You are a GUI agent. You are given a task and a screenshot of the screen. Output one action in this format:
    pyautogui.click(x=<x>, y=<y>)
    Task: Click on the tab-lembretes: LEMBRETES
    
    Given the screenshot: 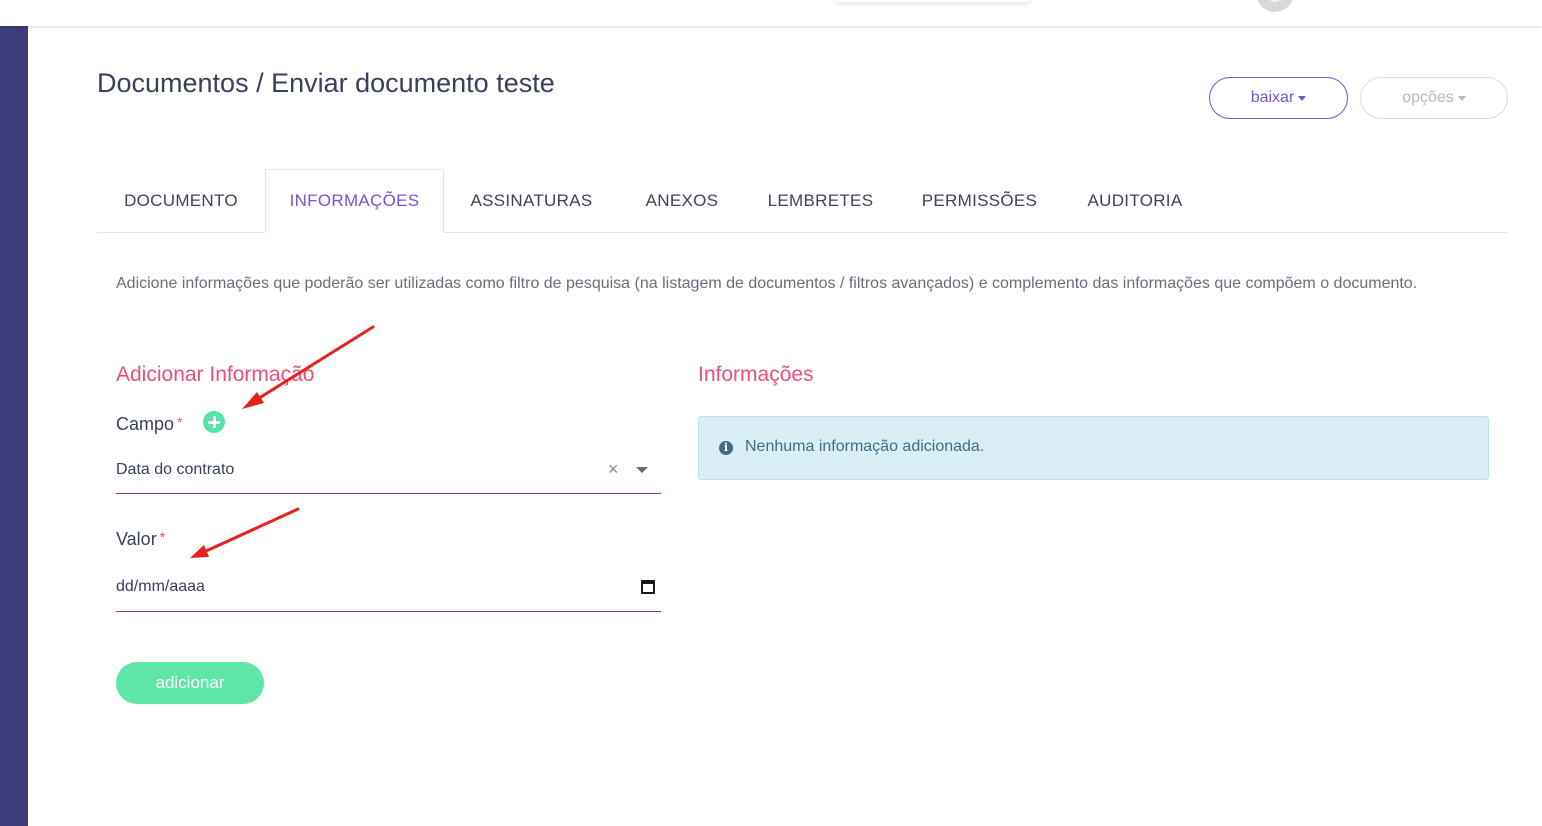 What is the action you would take?
    pyautogui.click(x=820, y=201)
    